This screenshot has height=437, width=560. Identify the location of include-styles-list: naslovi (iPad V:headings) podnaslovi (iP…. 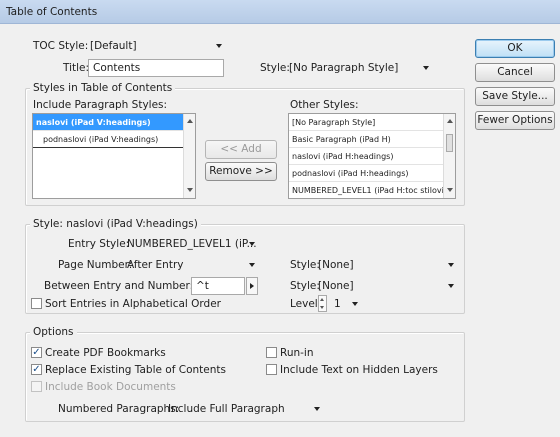
(114, 156).